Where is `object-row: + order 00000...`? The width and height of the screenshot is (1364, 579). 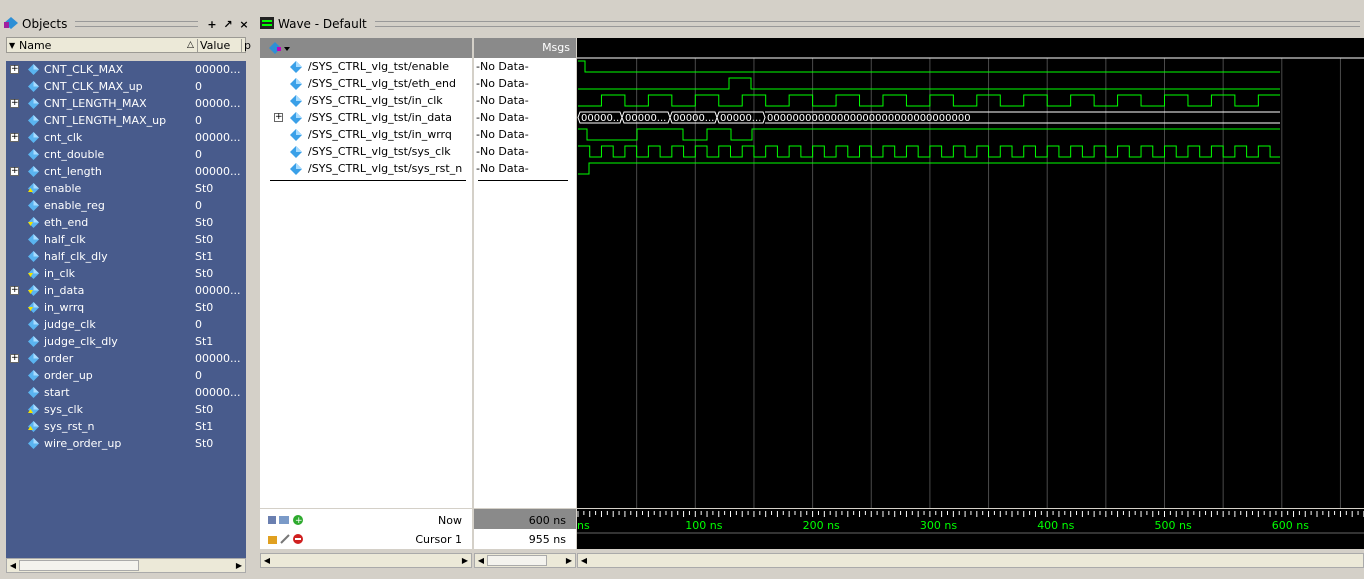 object-row: + order 00000... is located at coordinates (126, 358).